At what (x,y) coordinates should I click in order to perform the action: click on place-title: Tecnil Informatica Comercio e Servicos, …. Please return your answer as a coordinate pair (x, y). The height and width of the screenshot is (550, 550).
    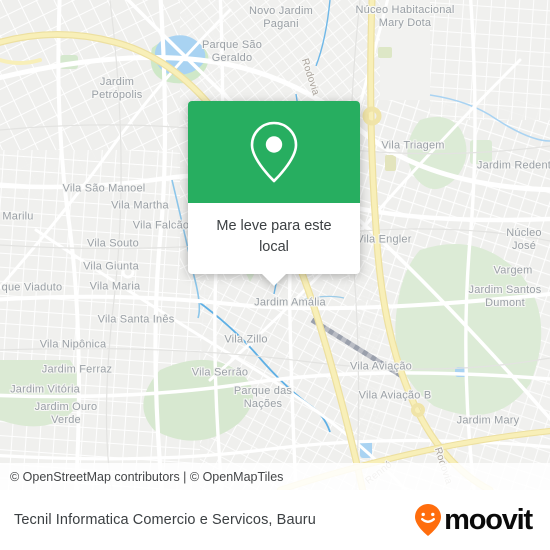
    Looking at the image, I should click on (165, 520).